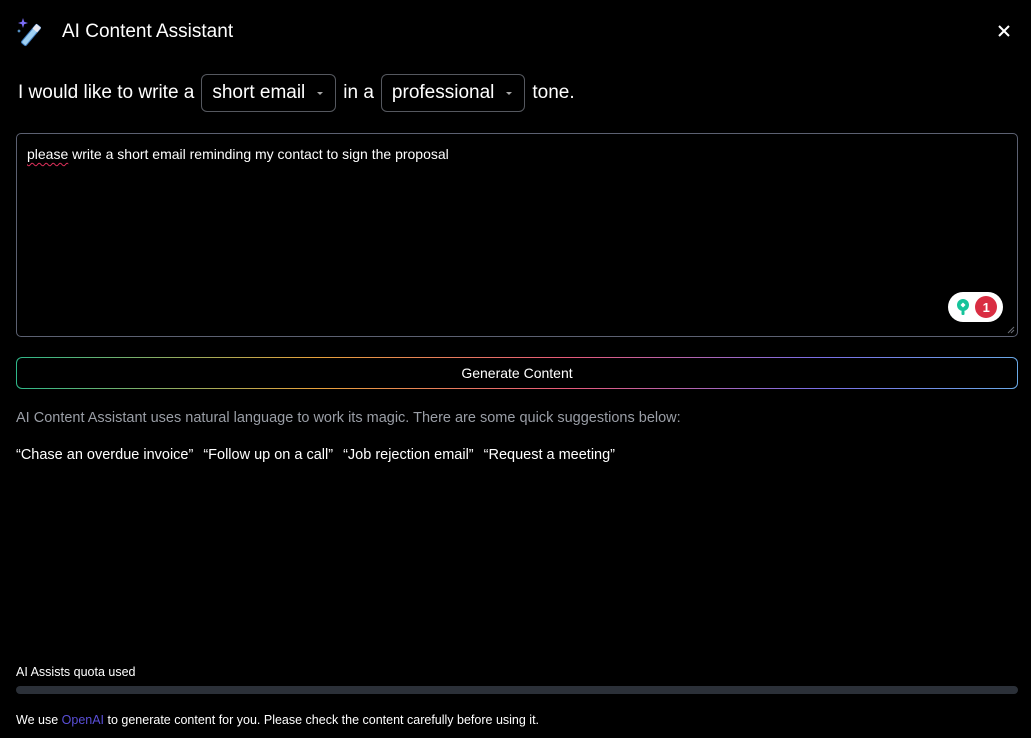  Describe the element at coordinates (268, 455) in the screenshot. I see `suggestion-follow-up-call: “Follow up on a call”` at that location.